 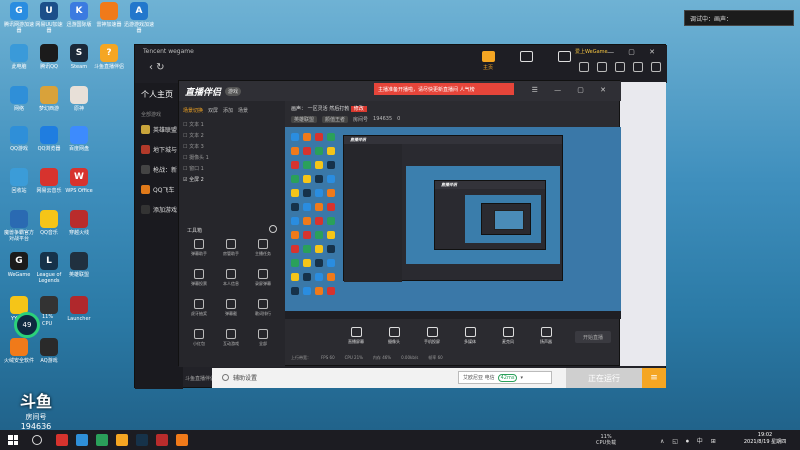 What do you see at coordinates (231, 248) in the screenshot?
I see `toolbox-item: 房管助手` at bounding box center [231, 248].